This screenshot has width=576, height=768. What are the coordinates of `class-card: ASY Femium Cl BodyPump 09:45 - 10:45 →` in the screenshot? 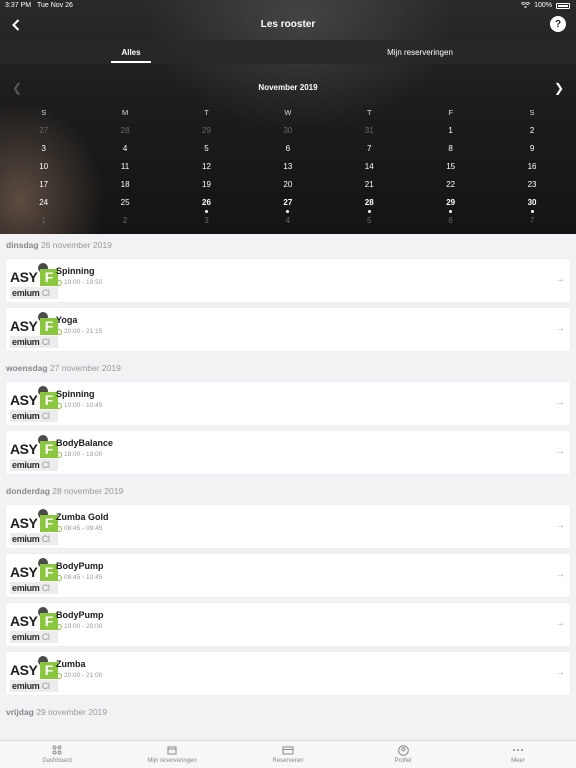 It's located at (288, 575).